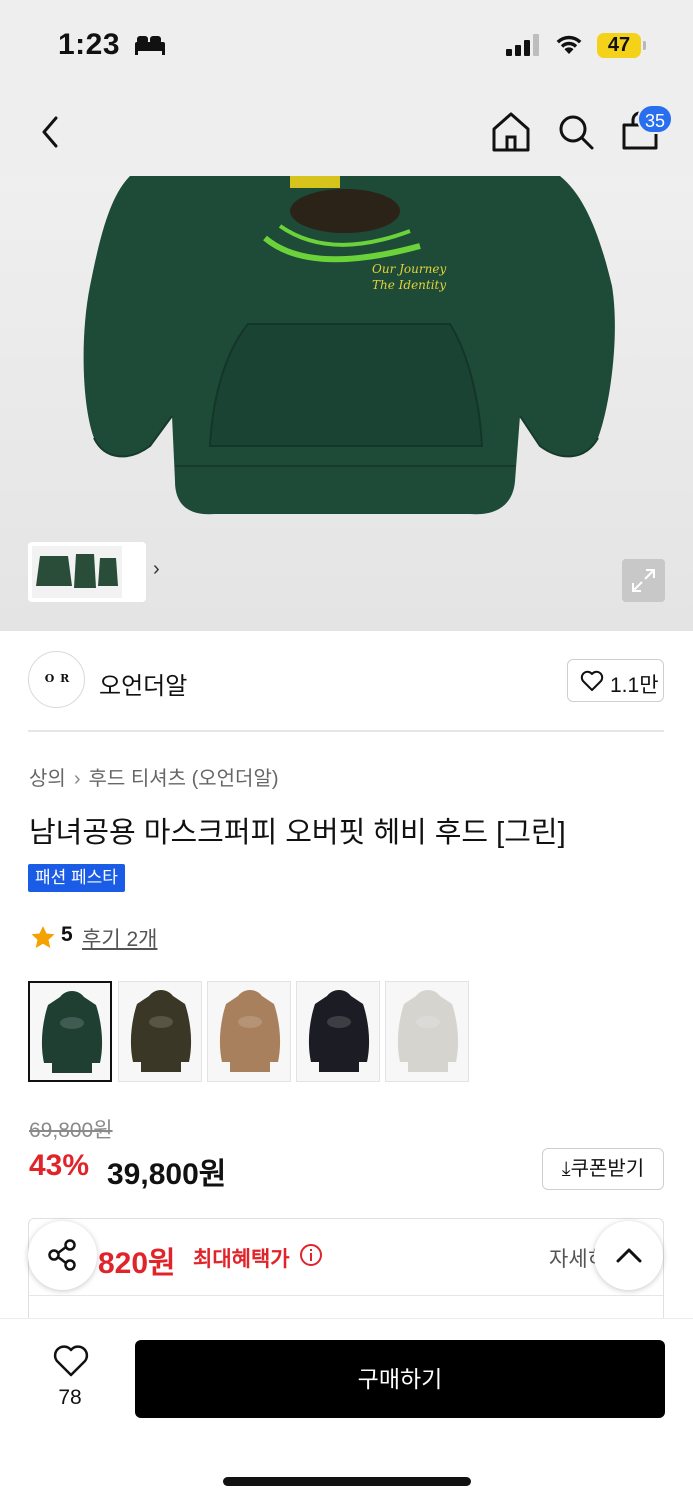  I want to click on breadcrumb-item-subcategory: 후드 티셔츠 (오언더알), so click(183, 779).